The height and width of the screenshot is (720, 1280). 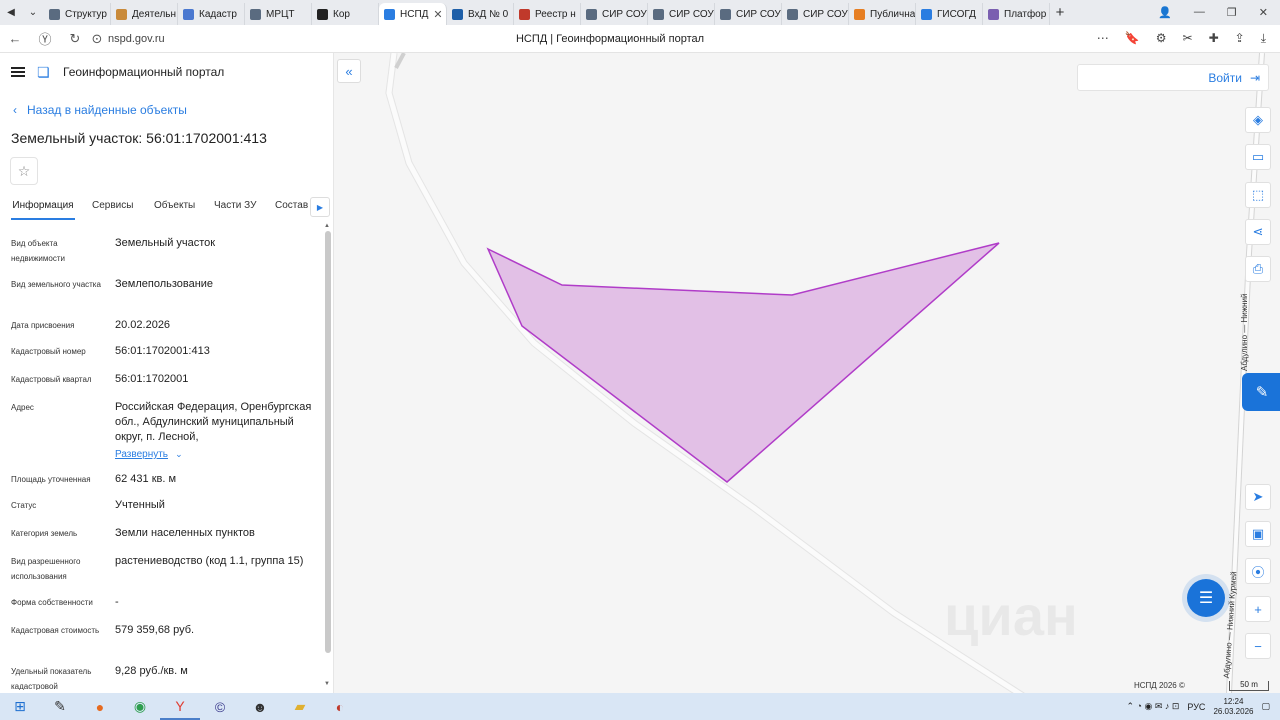 I want to click on yandex-icon: Ⓨ, so click(x=45, y=38).